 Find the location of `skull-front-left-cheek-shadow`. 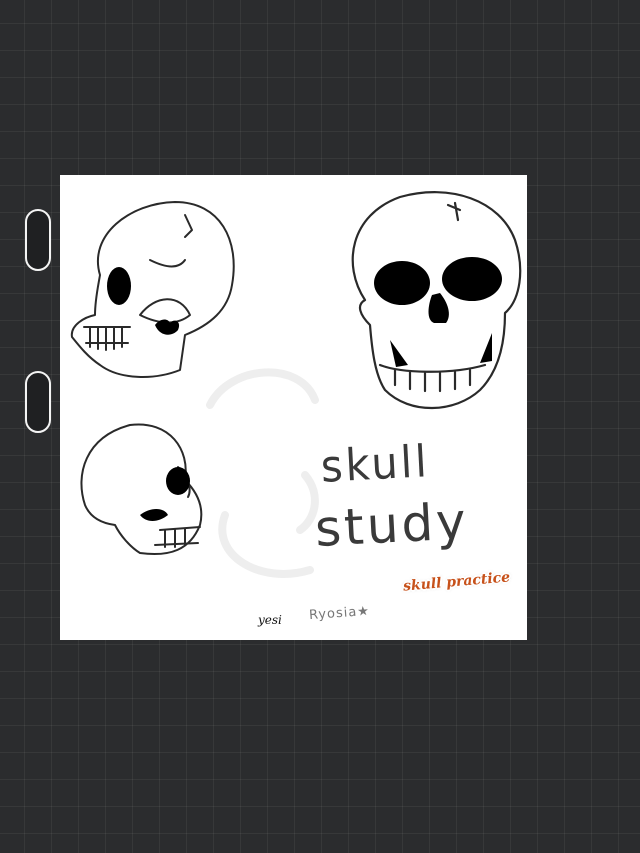

skull-front-left-cheek-shadow is located at coordinates (399, 353).